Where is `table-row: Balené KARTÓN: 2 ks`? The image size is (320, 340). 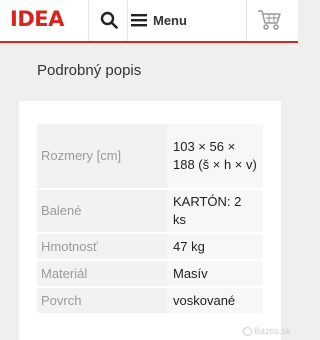
table-row: Balené KARTÓN: 2 ks is located at coordinates (150, 211).